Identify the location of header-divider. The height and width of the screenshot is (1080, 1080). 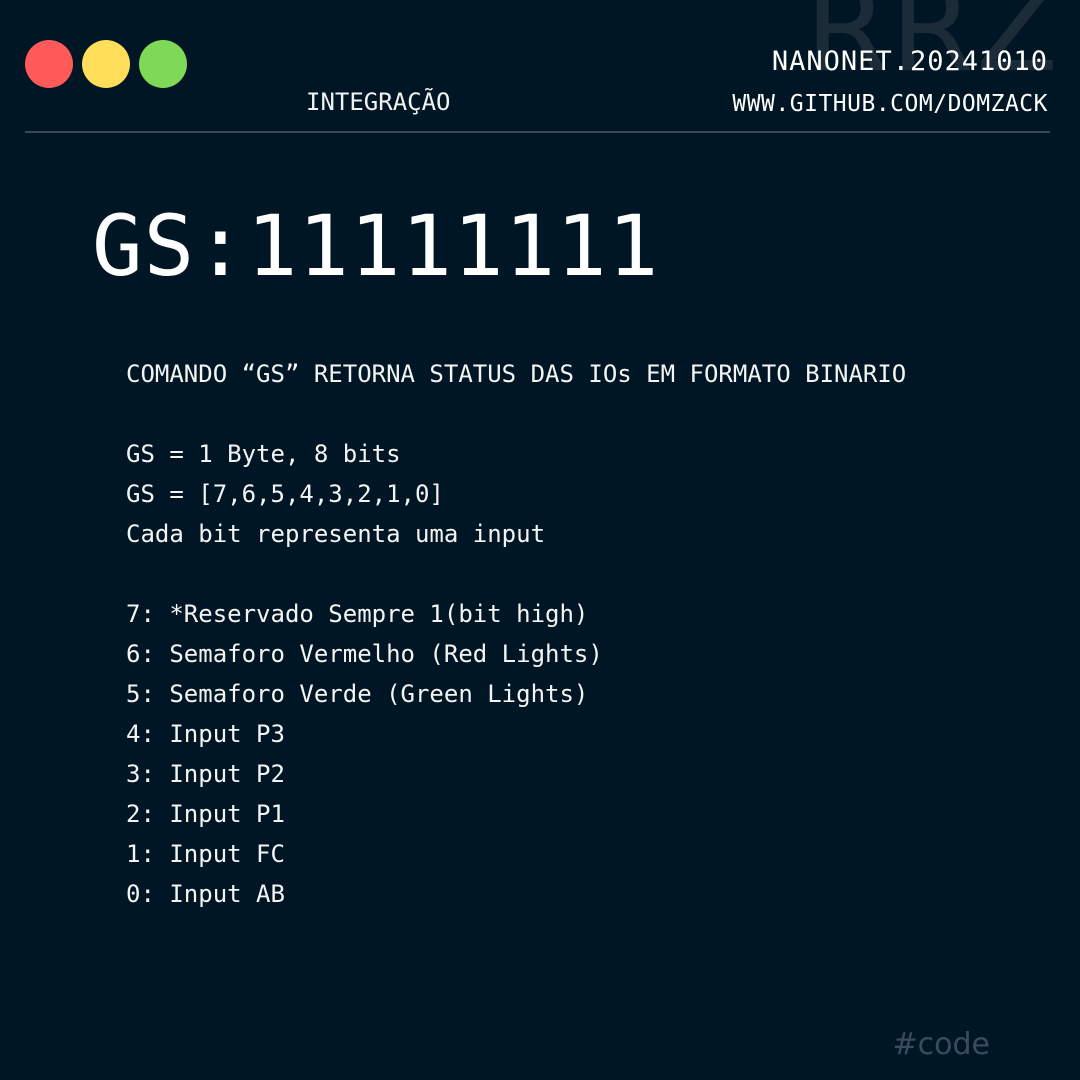
(537, 132).